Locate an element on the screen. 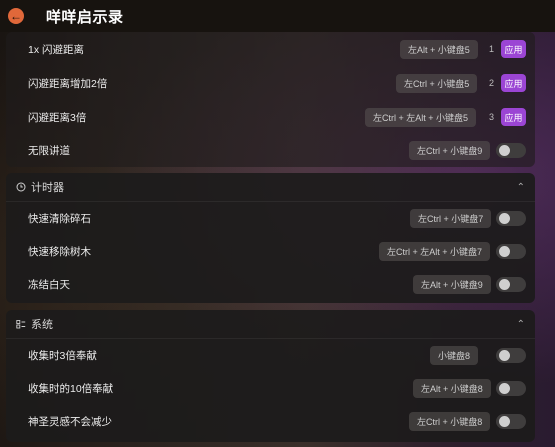 The width and height of the screenshot is (555, 447). cheat-row: 快速移除树木 左Ctrl + 左Alt + 小键盘7 is located at coordinates (270, 251).